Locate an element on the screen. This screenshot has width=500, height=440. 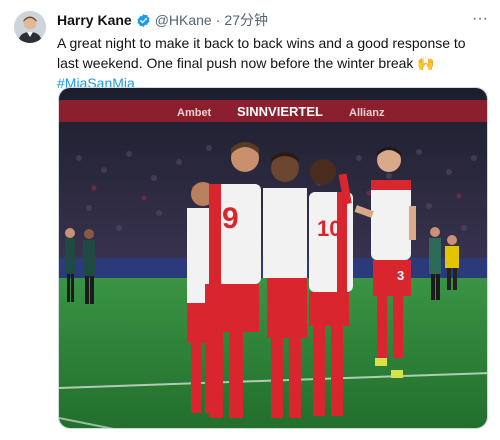
raised-hands-emoji: 🙌 is located at coordinates (426, 63).